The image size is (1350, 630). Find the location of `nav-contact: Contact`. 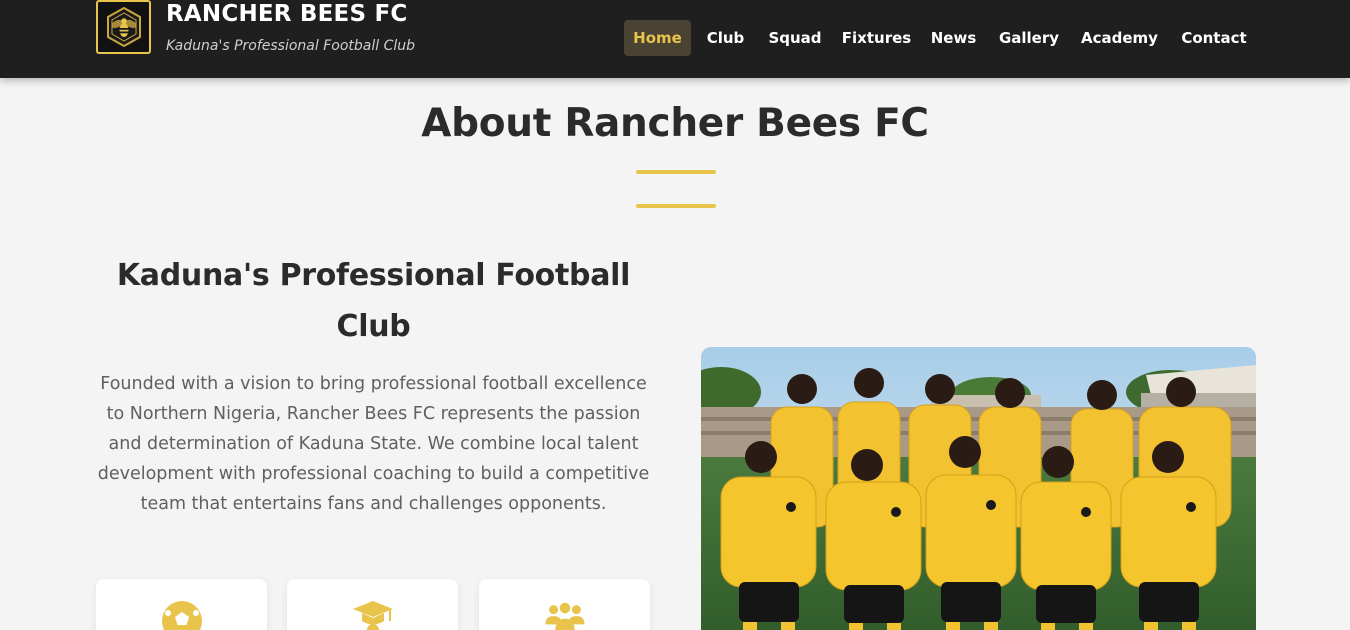

nav-contact: Contact is located at coordinates (1214, 38).